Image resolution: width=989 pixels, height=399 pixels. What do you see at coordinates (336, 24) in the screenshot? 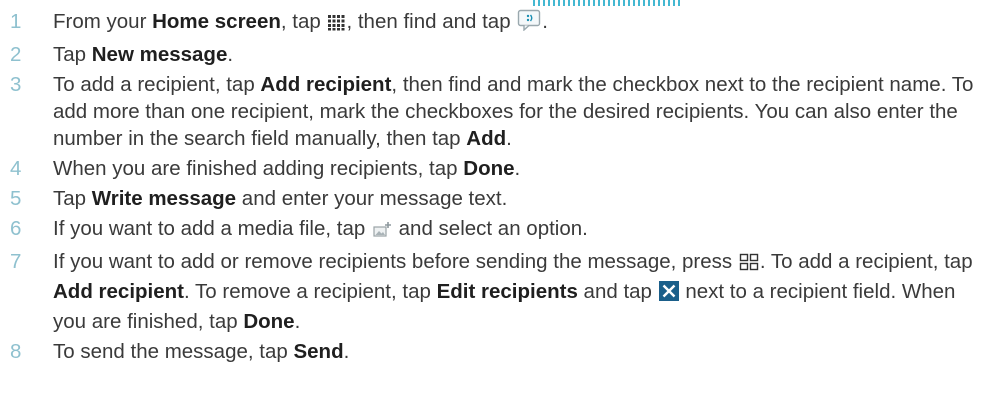
I see `app-grid-icon` at bounding box center [336, 24].